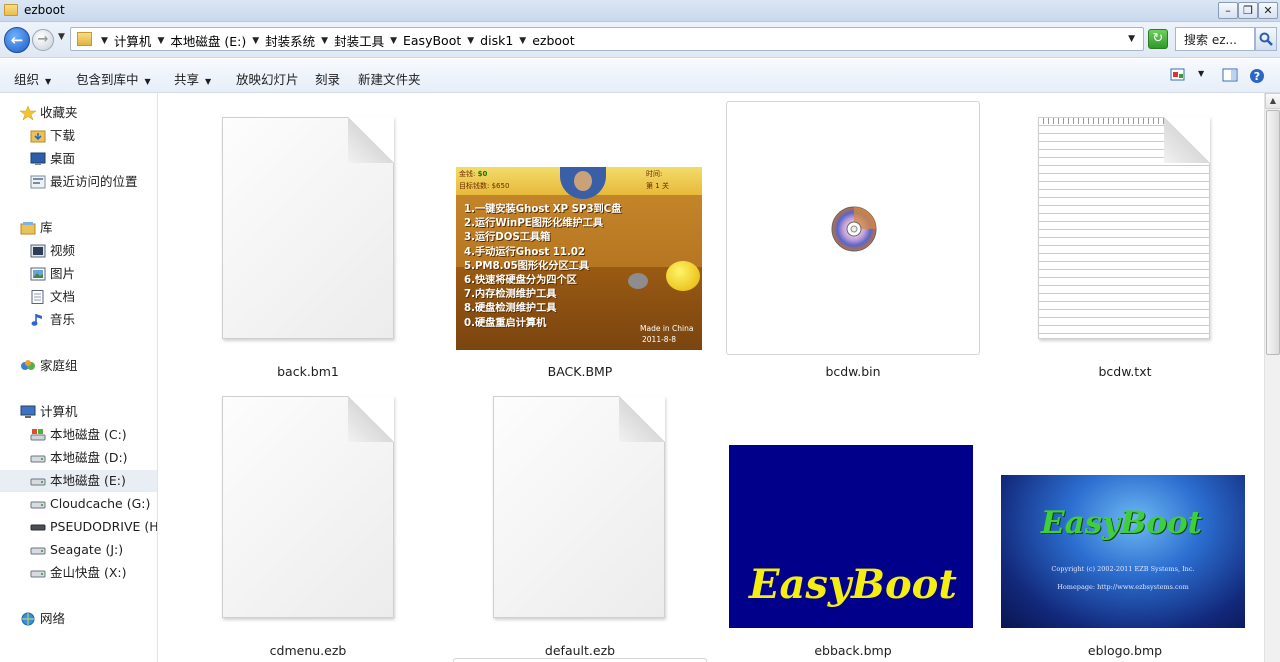 This screenshot has height=662, width=1280. I want to click on system-drive-icon, so click(38, 435).